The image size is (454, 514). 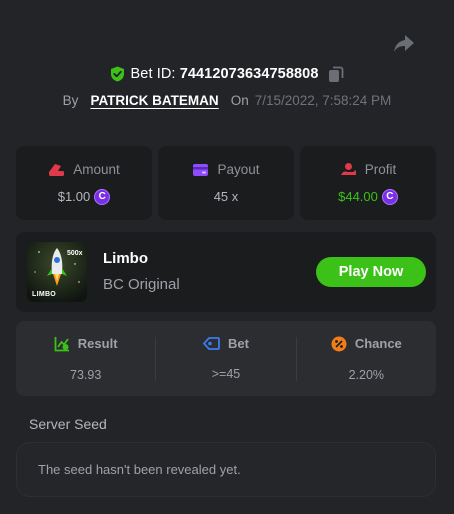 I want to click on share-button, so click(x=404, y=44).